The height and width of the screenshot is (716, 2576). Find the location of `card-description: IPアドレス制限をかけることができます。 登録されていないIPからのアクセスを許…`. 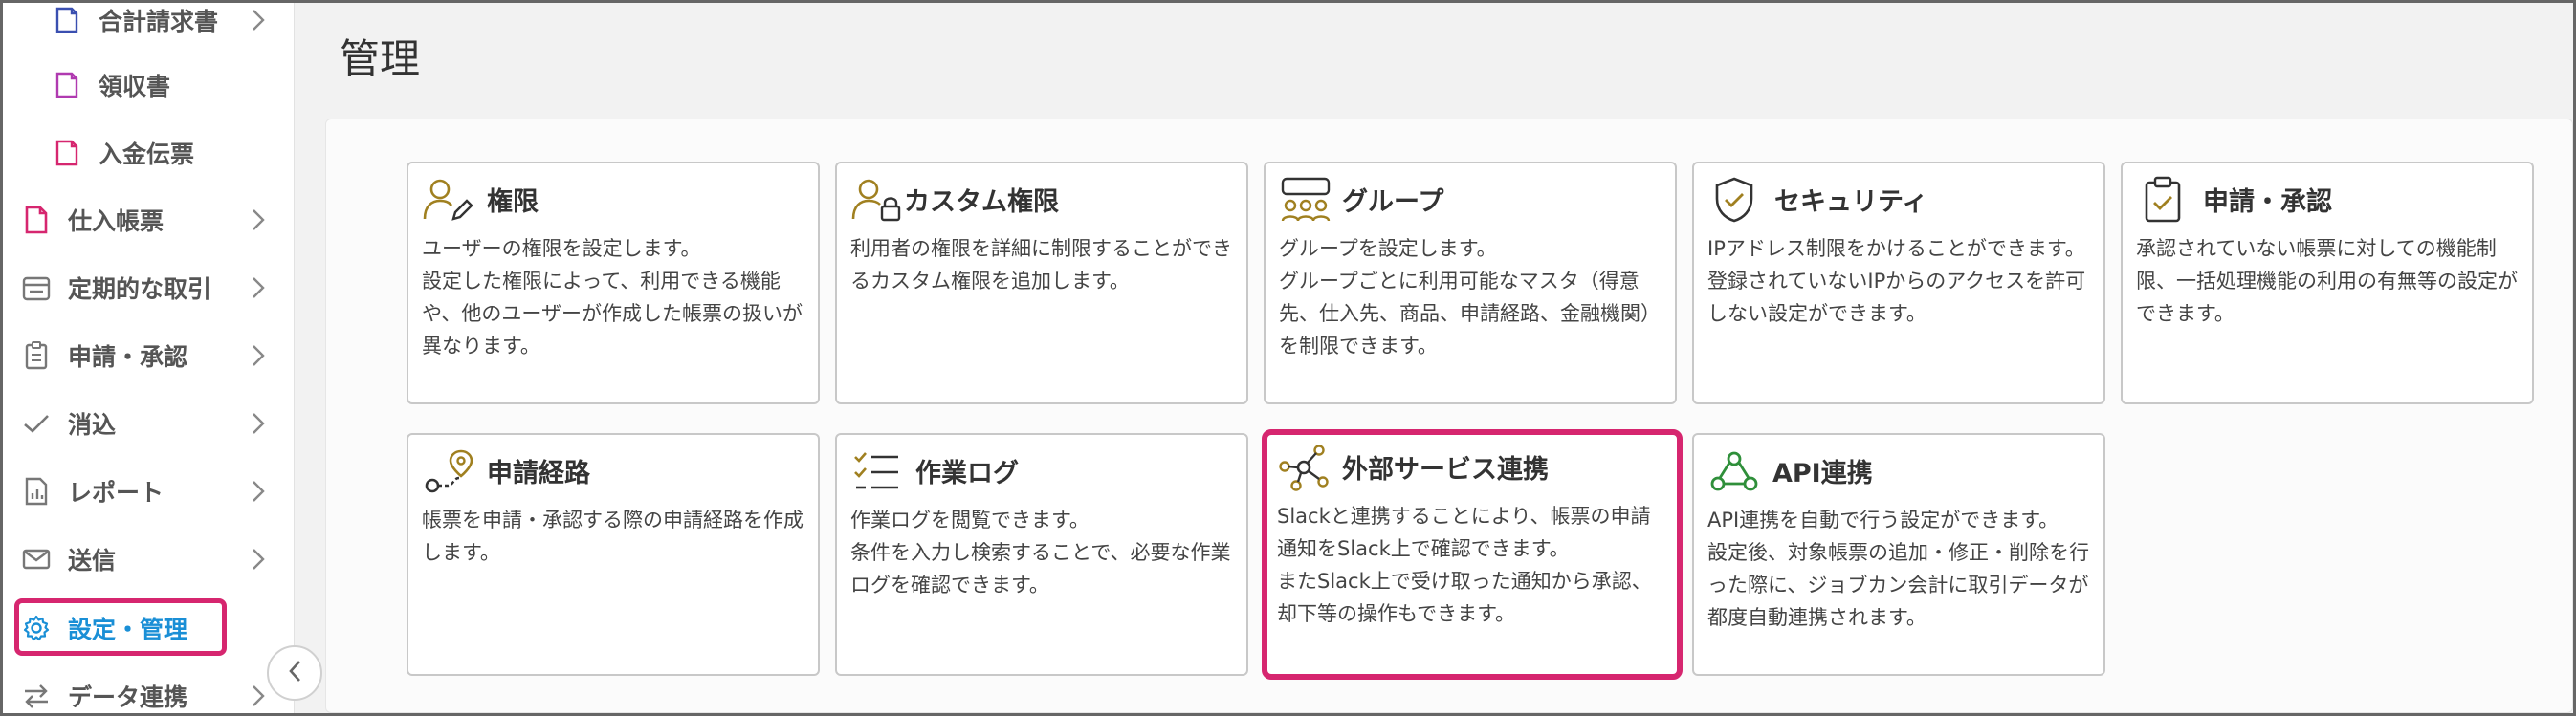

card-description: IPアドレス制限をかけることができます。 登録されていないIPからのアクセスを許… is located at coordinates (1896, 281).